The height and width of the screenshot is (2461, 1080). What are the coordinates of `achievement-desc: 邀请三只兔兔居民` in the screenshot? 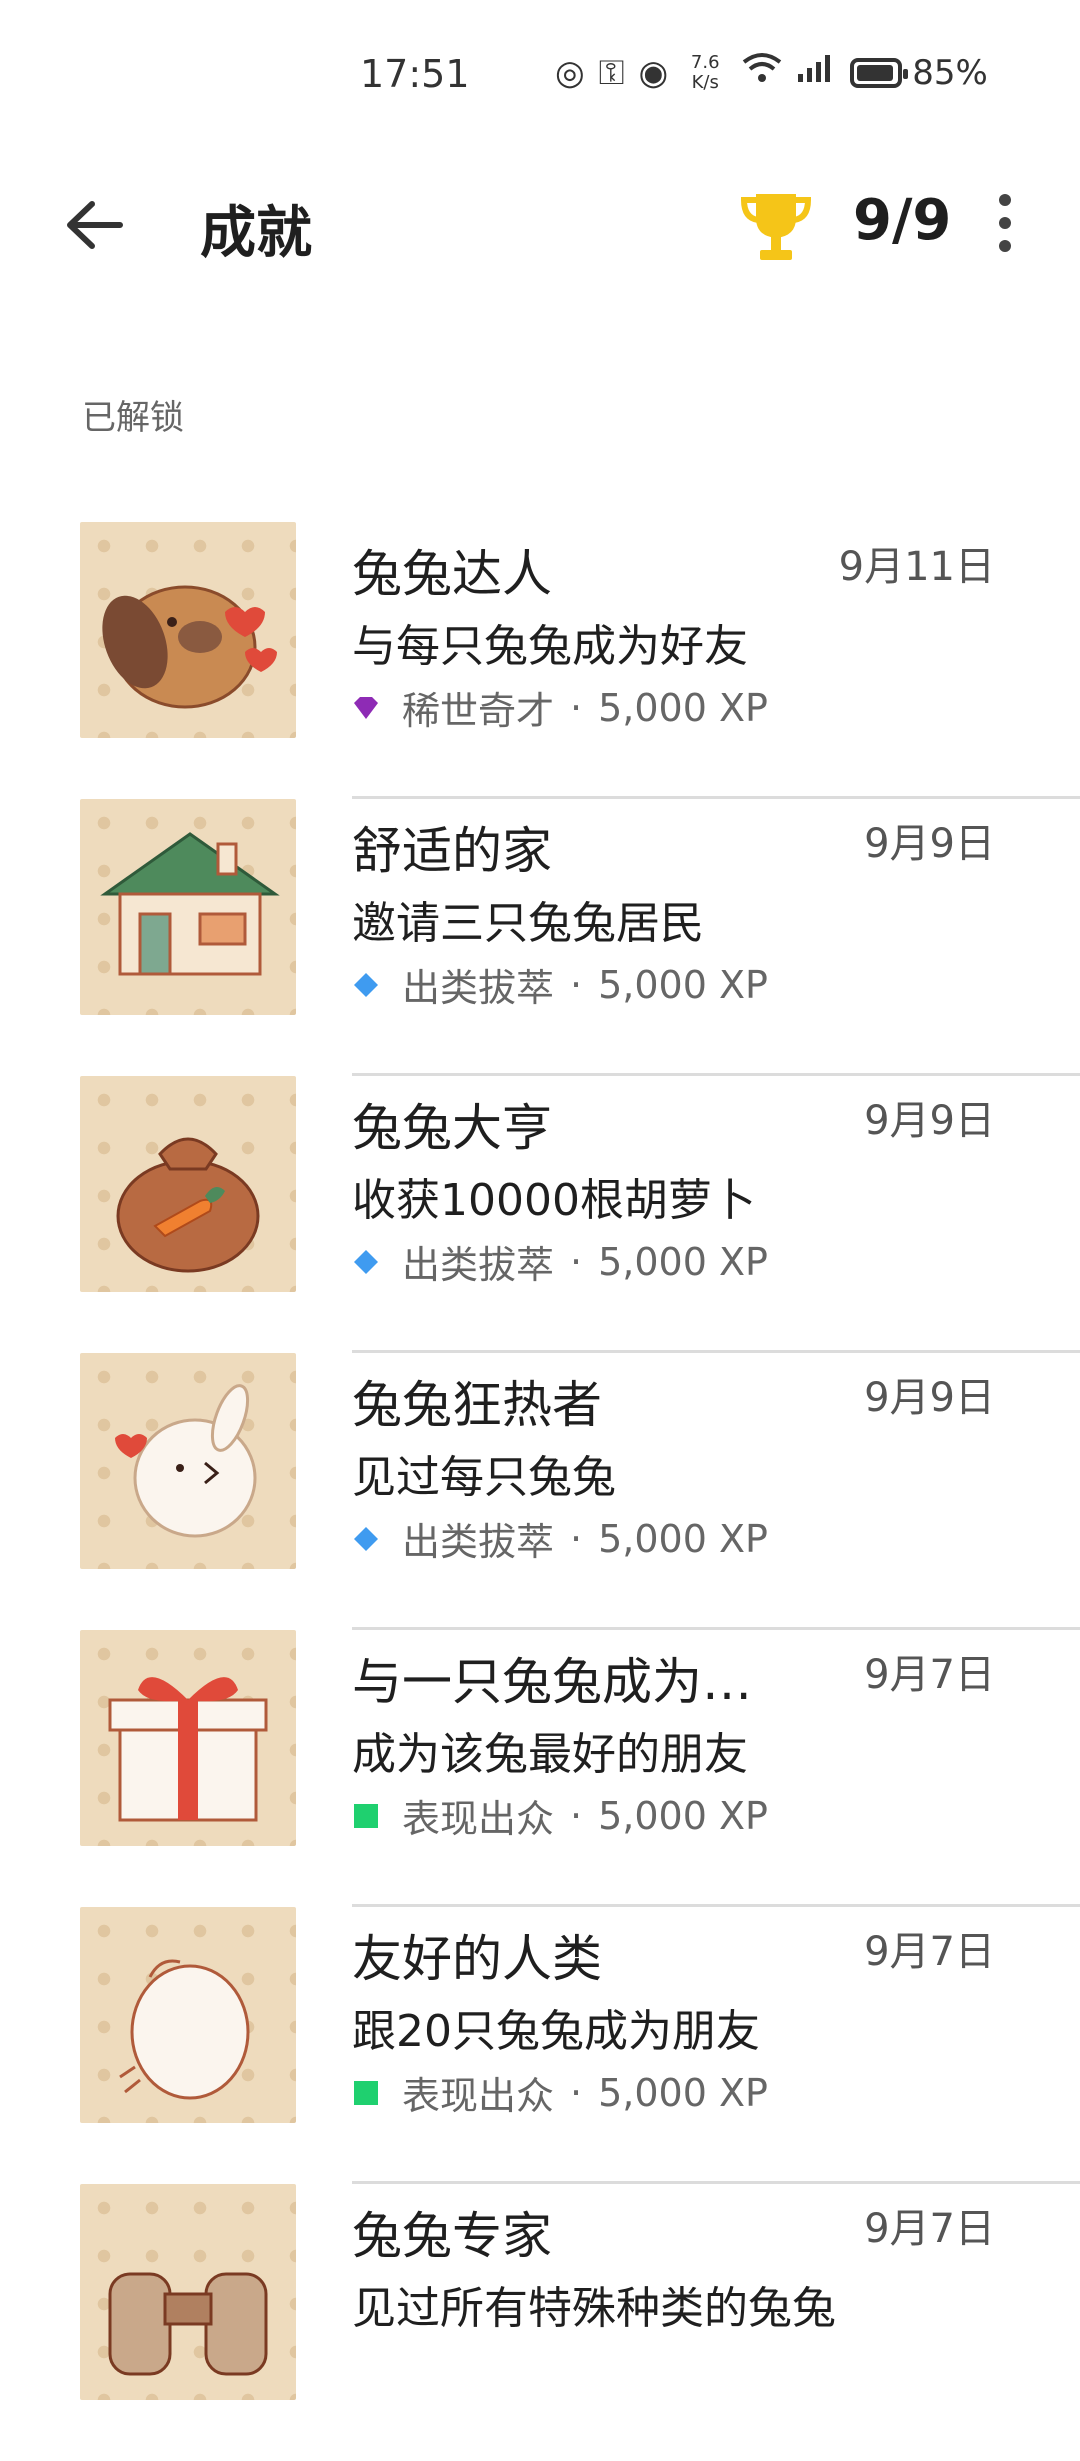 It's located at (528, 923).